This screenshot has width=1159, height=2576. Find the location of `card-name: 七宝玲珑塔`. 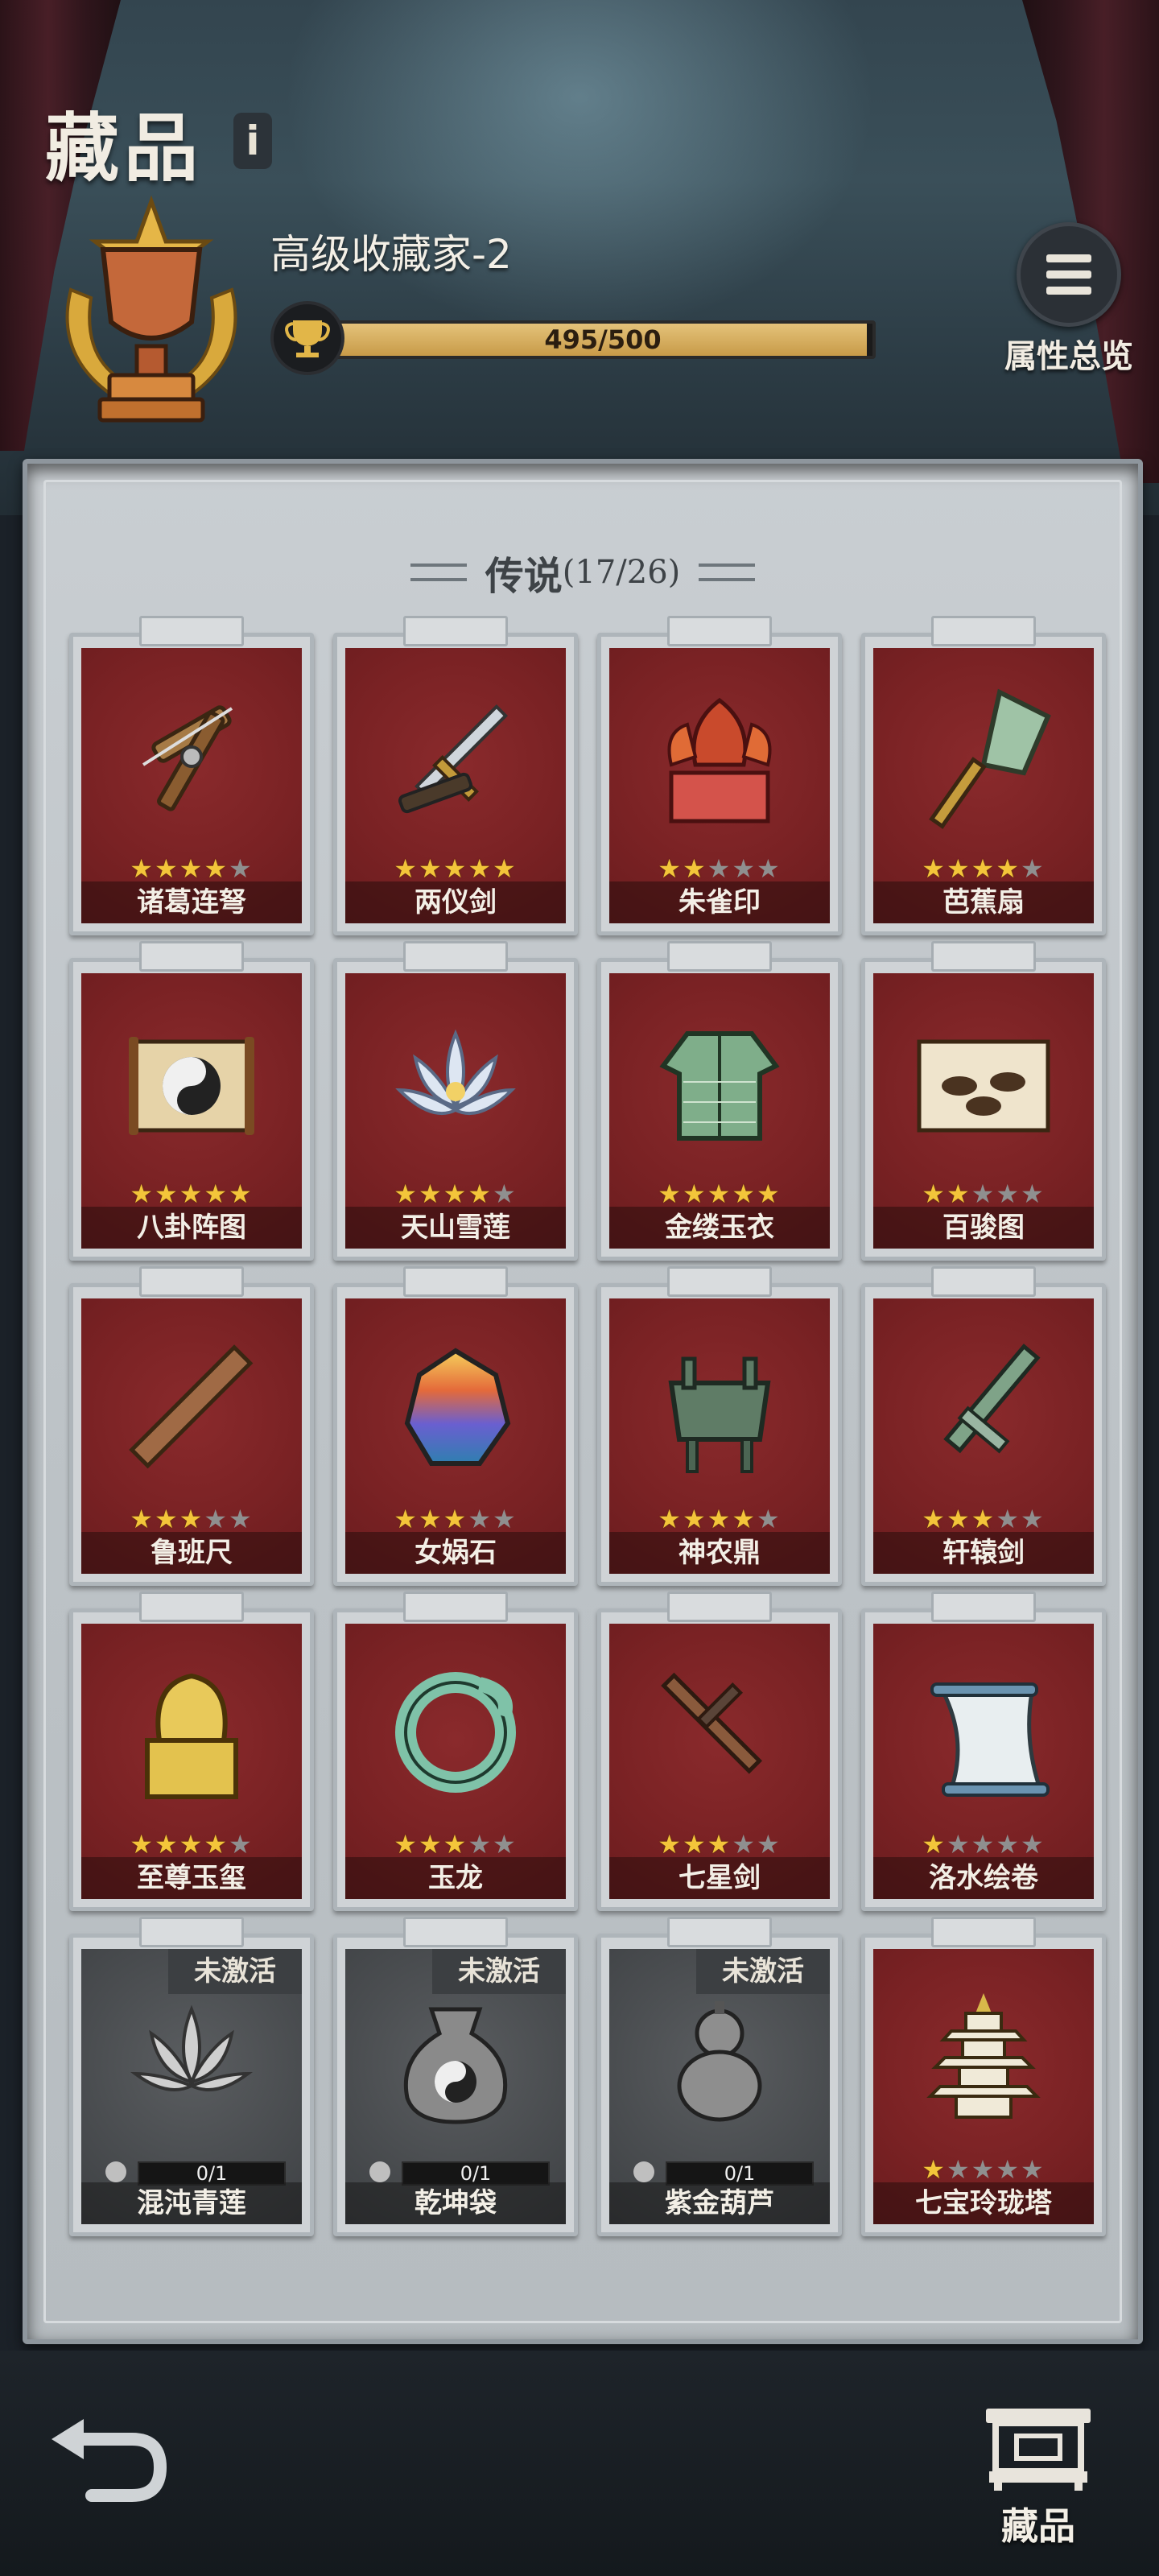

card-name: 七宝玲珑塔 is located at coordinates (983, 2203).